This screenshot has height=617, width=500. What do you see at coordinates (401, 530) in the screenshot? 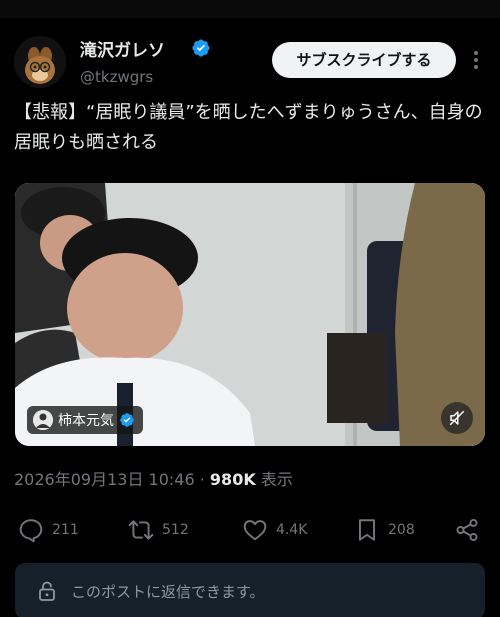
I see `bookmark-count: 208` at bounding box center [401, 530].